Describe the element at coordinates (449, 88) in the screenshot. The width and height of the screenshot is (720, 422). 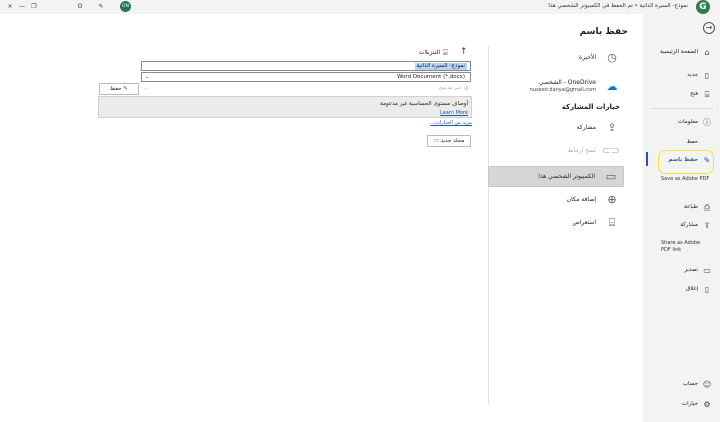
I see `sensitivity-value: غير مدعوم` at that location.